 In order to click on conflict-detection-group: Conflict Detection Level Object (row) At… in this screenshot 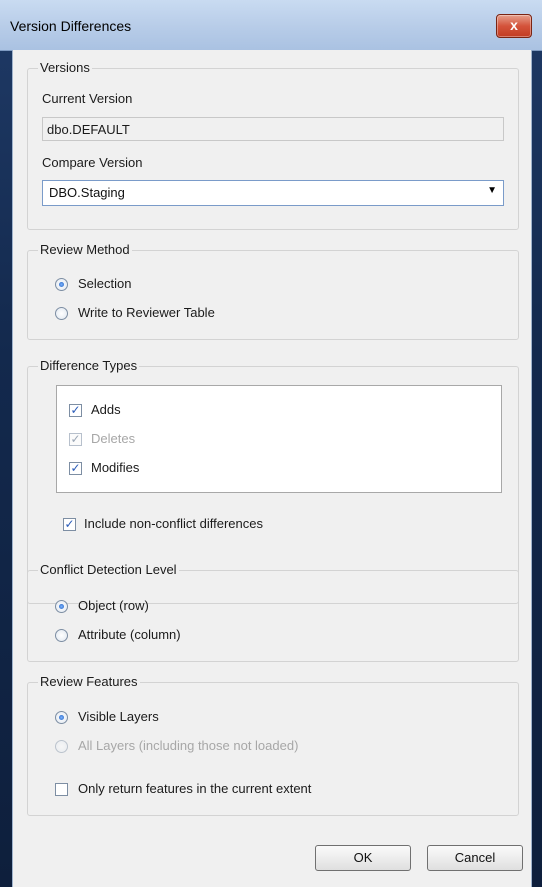, I will do `click(273, 612)`.